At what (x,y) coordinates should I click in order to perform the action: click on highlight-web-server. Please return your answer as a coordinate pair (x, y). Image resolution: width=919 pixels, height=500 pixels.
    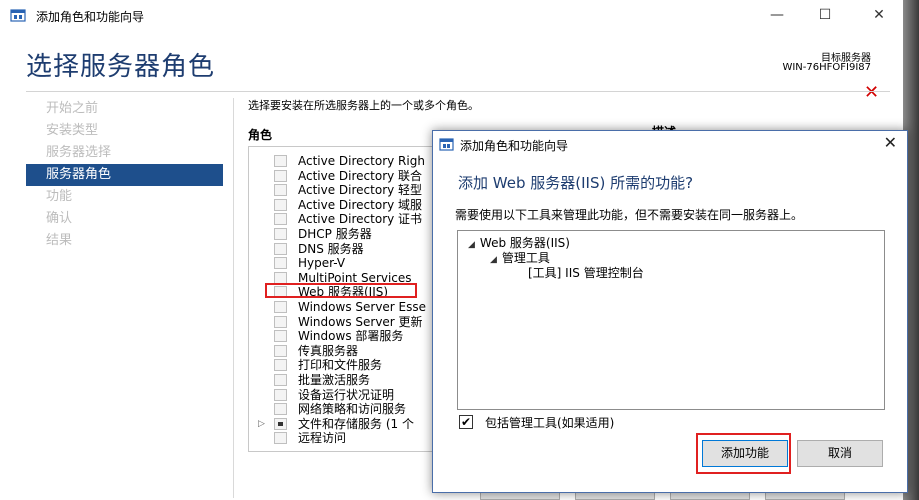
    Looking at the image, I should click on (341, 290).